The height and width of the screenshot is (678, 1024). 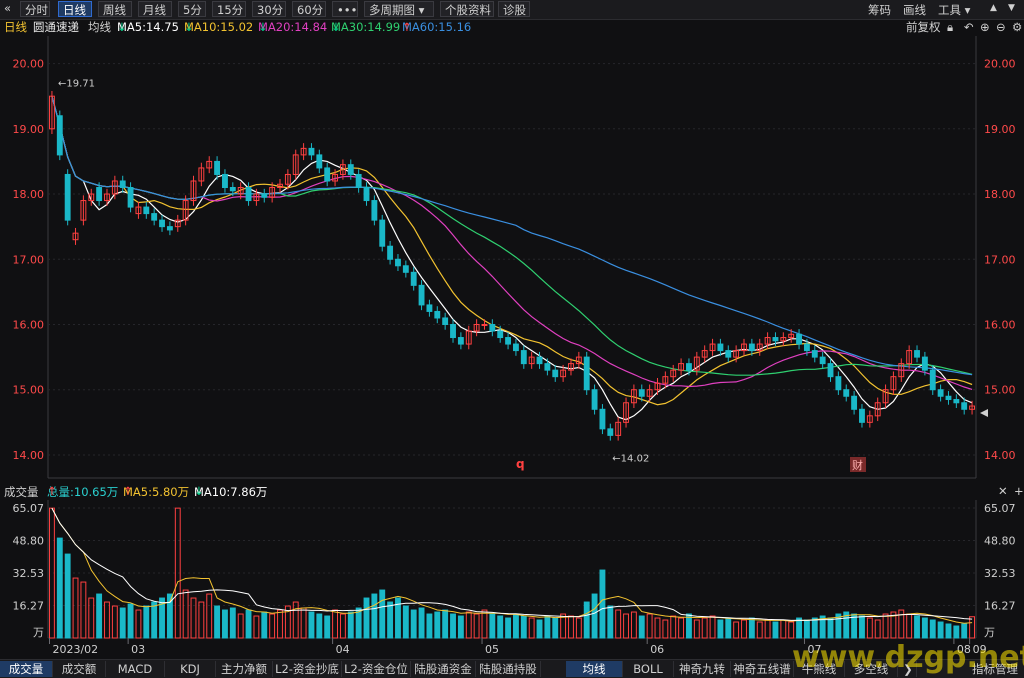 I want to click on settings-icon: ⚙, so click(x=1017, y=27).